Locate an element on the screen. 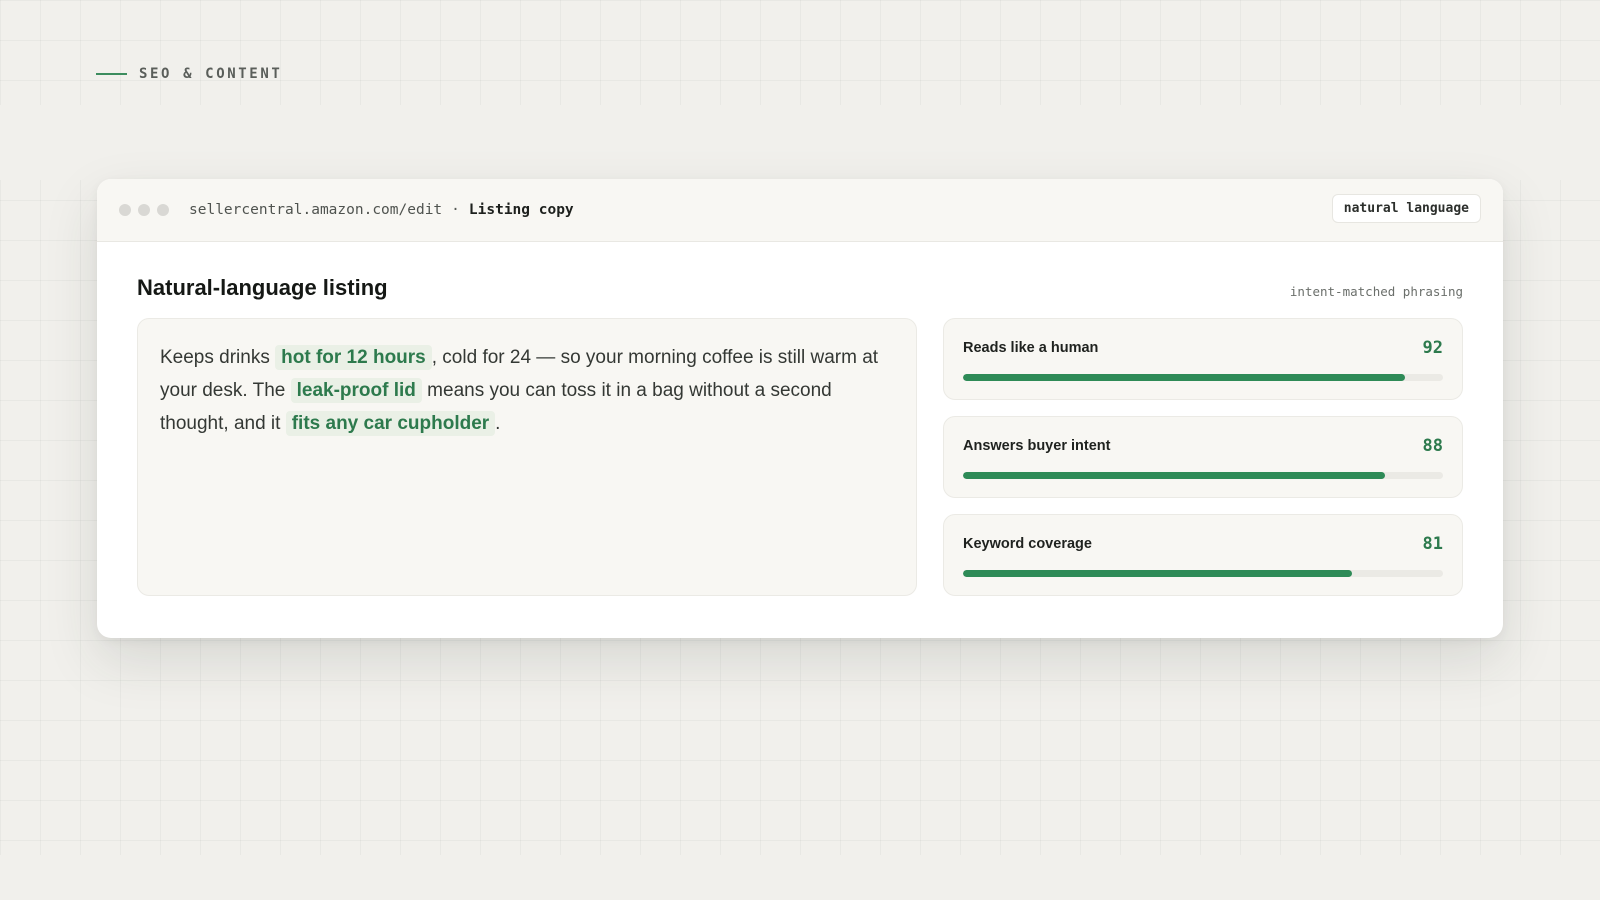 The height and width of the screenshot is (900, 1600). metric-score: 92 is located at coordinates (1432, 348).